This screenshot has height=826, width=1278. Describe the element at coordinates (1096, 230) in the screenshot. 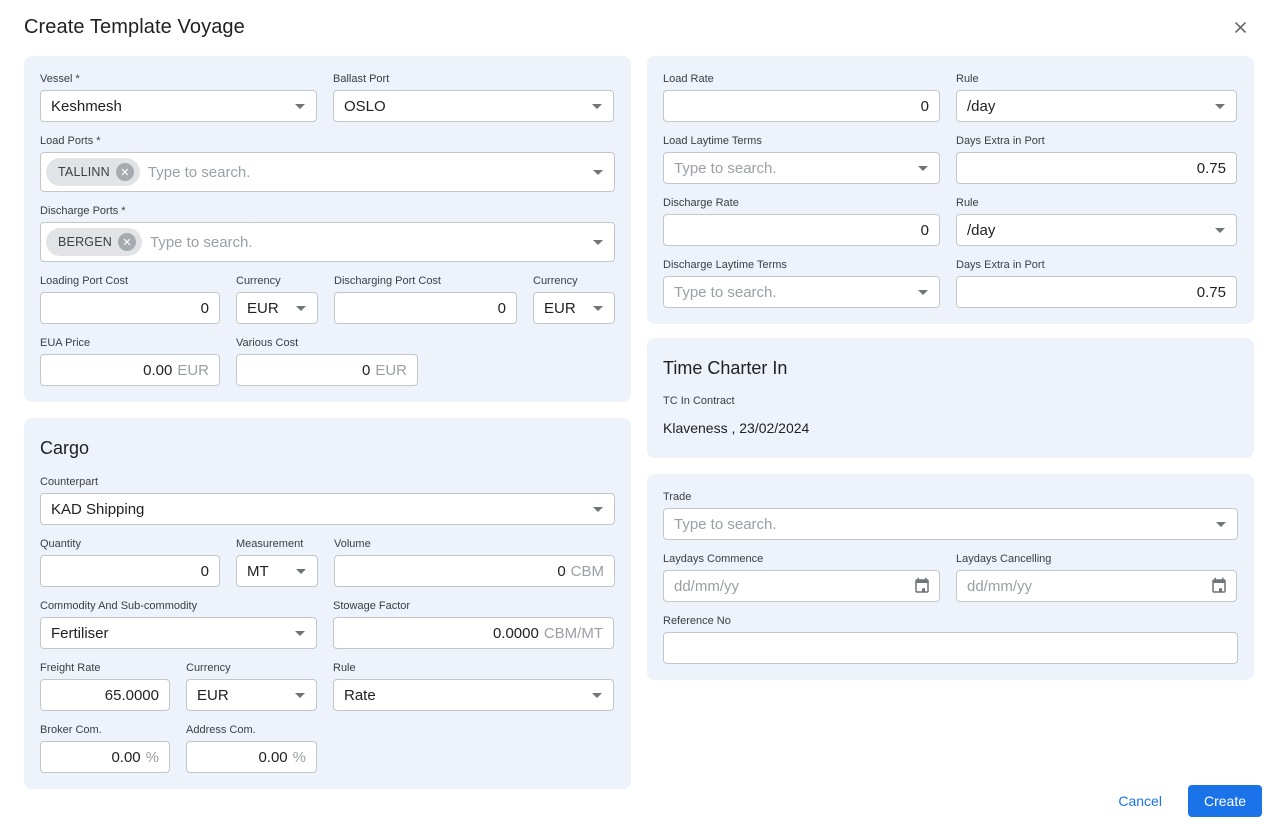

I see `discharge-rule-select: /day` at that location.